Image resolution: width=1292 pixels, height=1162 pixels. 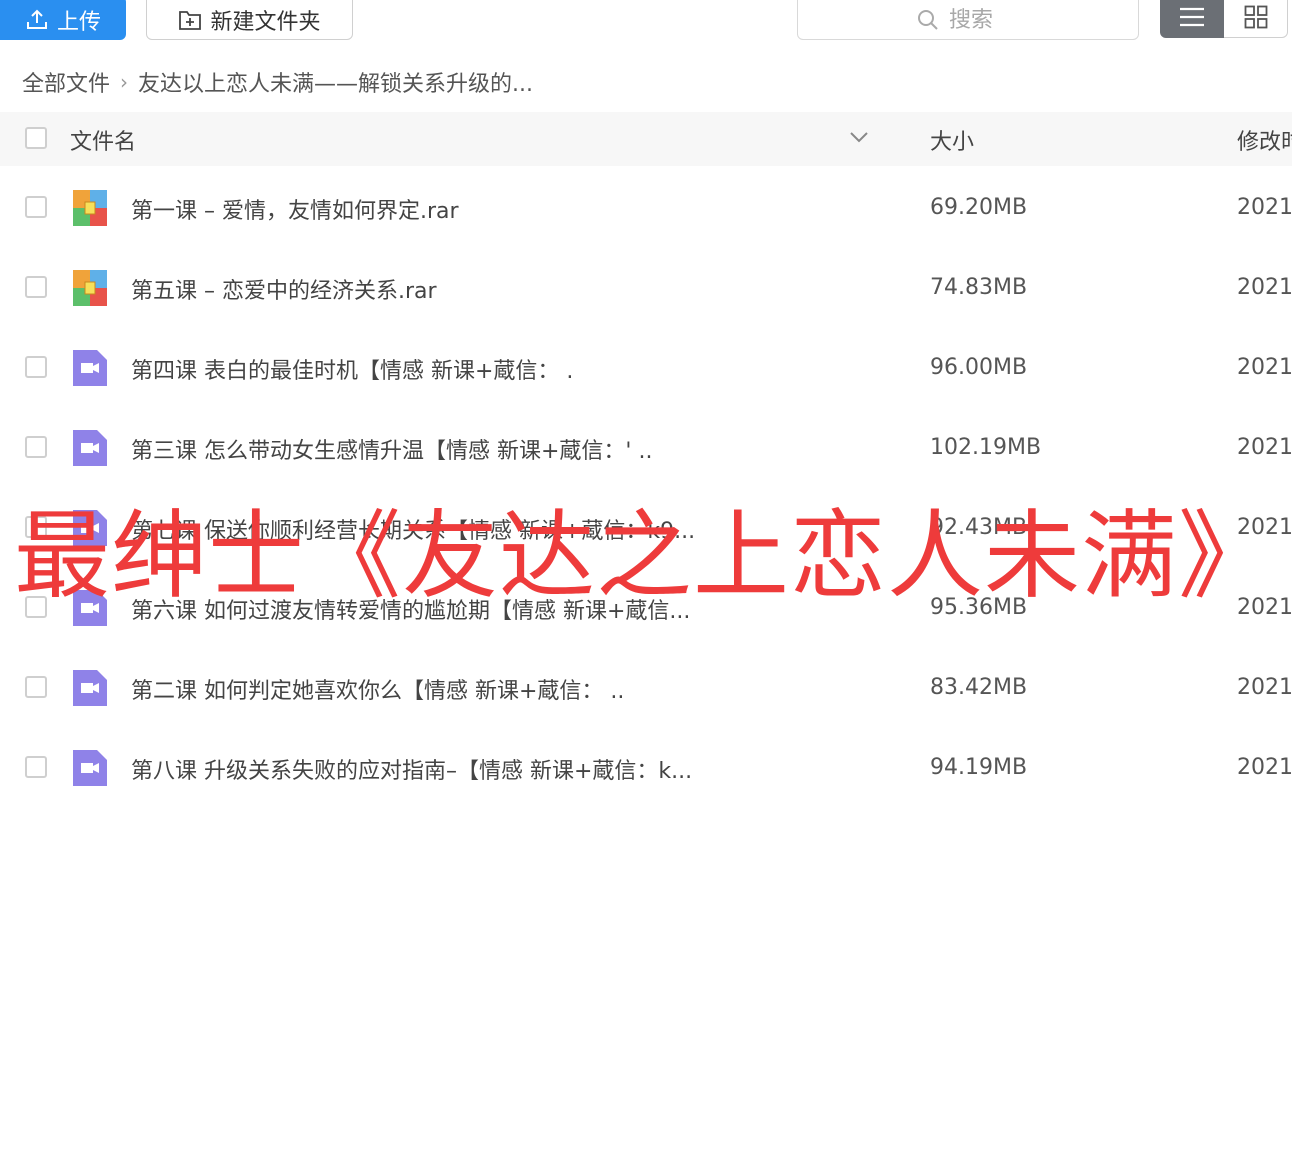 I want to click on search-box, so click(x=968, y=20).